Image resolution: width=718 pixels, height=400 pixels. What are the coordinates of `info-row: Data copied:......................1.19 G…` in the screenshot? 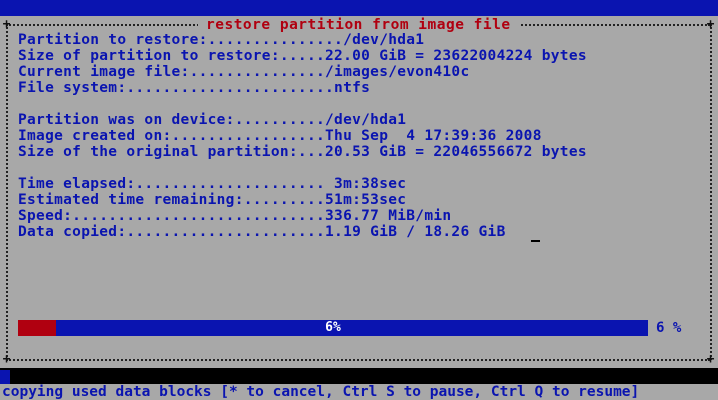 It's located at (262, 232).